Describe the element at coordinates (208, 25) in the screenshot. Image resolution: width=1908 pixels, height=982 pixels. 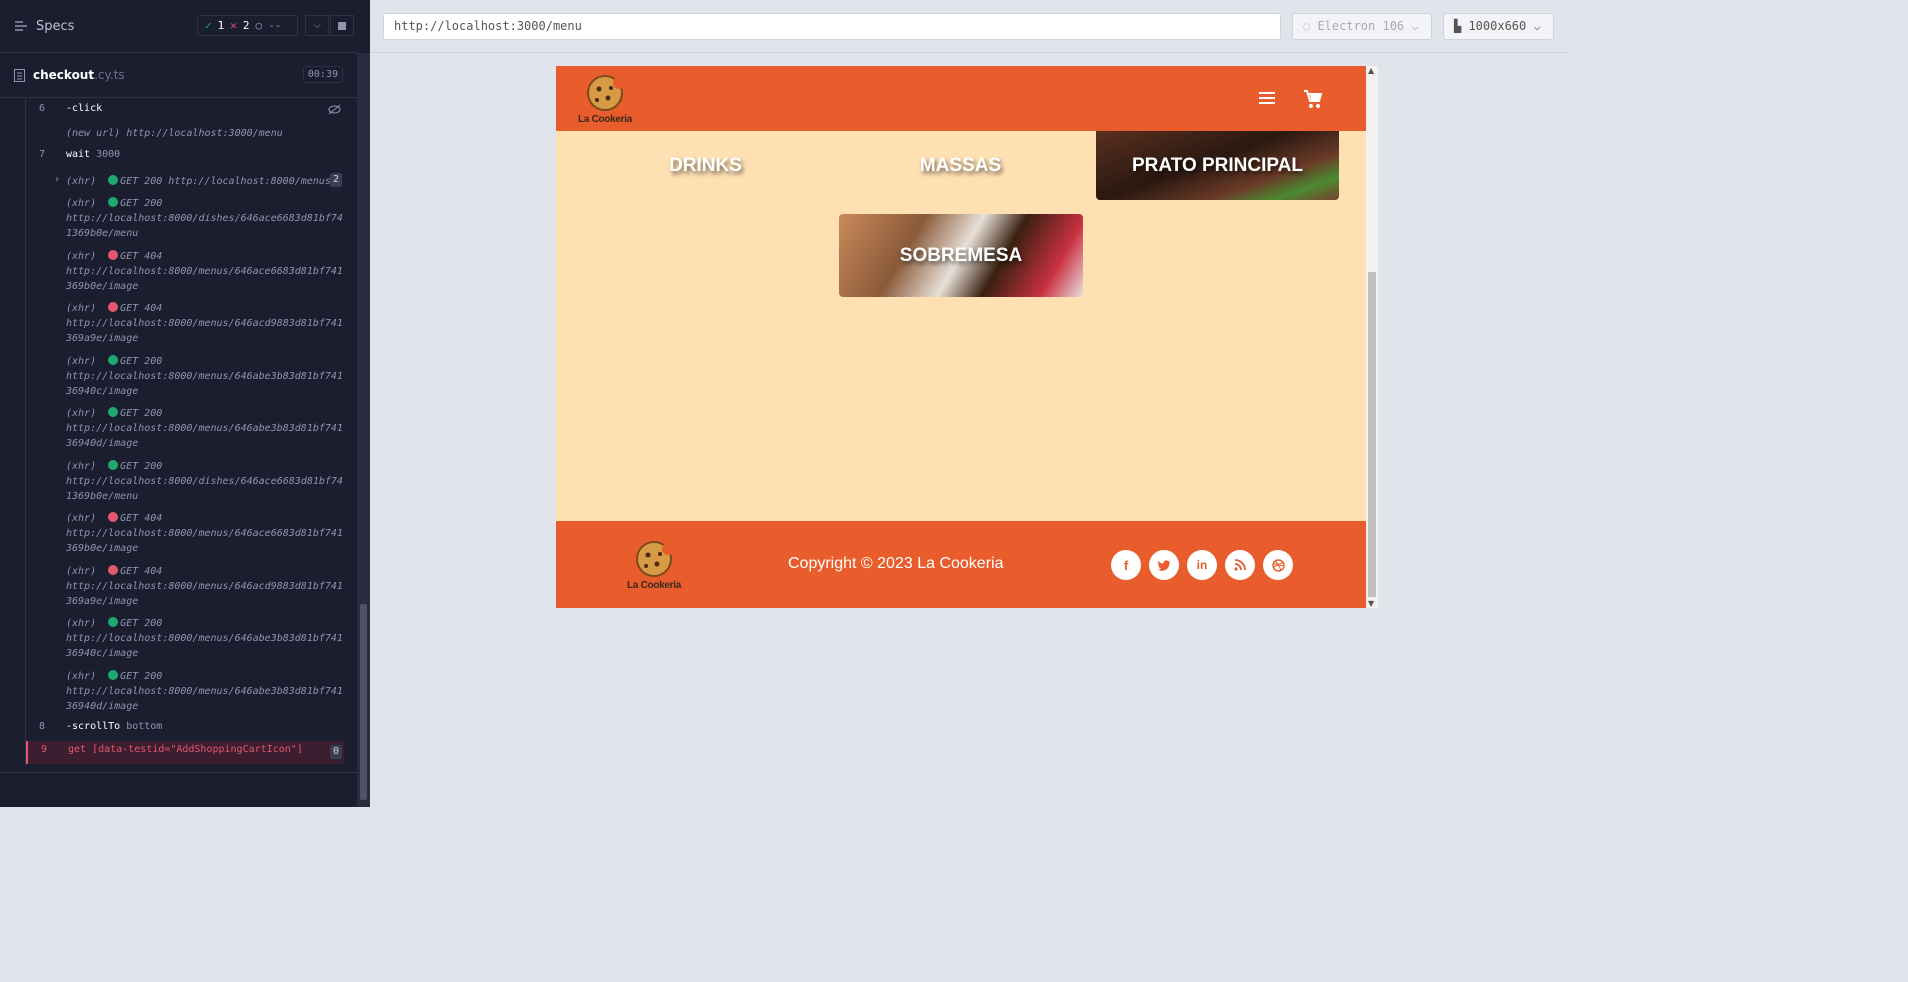
I see `check-icon: ✓` at that location.